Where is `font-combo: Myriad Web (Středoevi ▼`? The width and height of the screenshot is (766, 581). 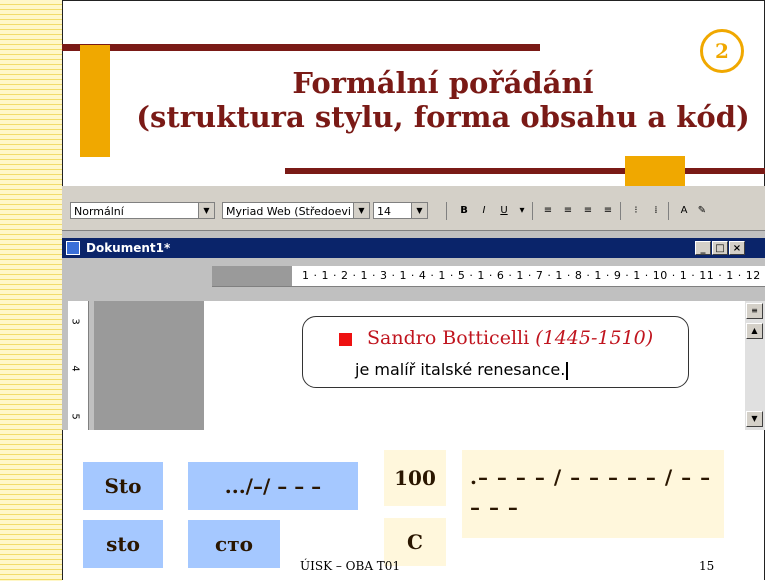 font-combo: Myriad Web (Středoevi ▼ is located at coordinates (296, 210).